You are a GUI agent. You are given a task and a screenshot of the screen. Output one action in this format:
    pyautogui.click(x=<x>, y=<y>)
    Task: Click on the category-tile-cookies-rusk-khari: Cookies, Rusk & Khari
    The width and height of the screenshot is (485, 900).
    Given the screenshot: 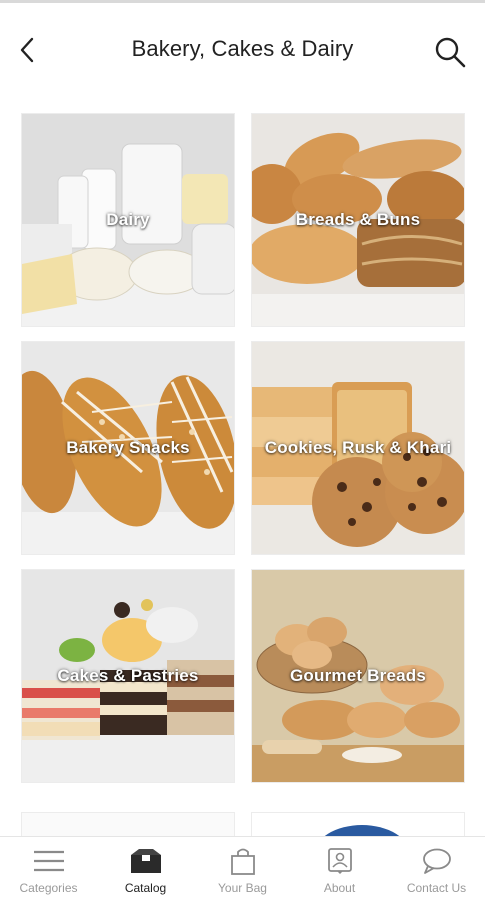 What is the action you would take?
    pyautogui.click(x=358, y=448)
    